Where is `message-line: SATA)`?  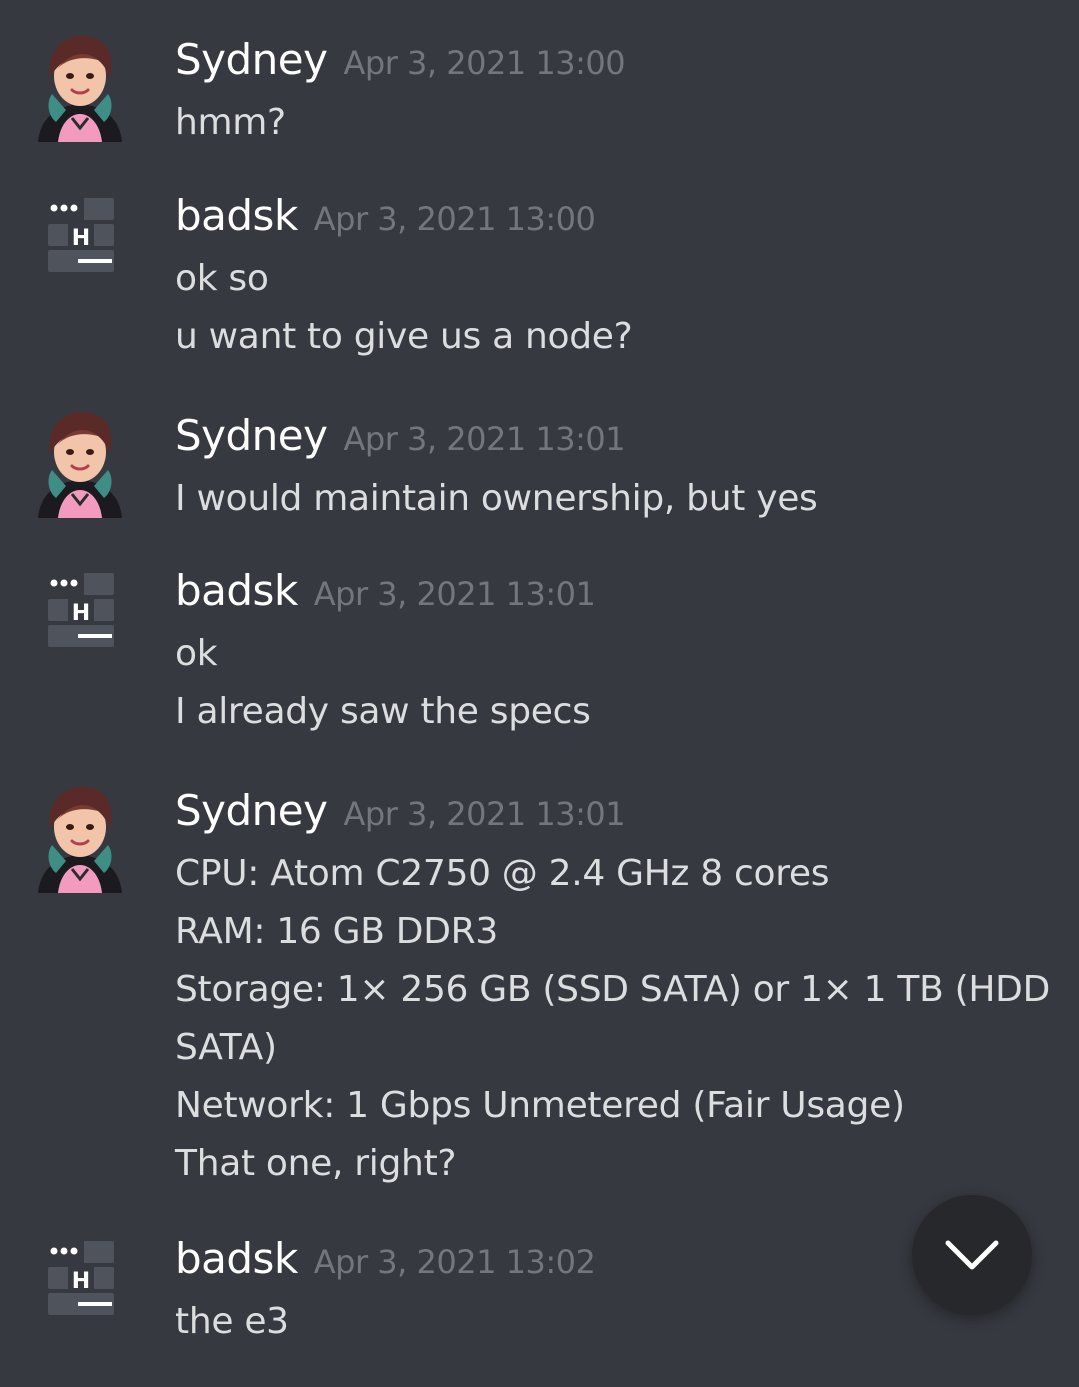 message-line: SATA) is located at coordinates (600, 1048).